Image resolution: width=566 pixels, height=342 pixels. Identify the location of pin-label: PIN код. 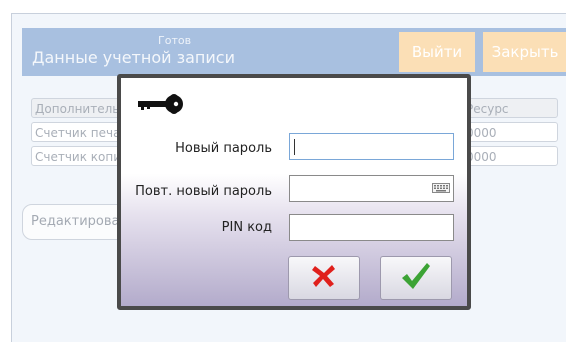
(246, 227).